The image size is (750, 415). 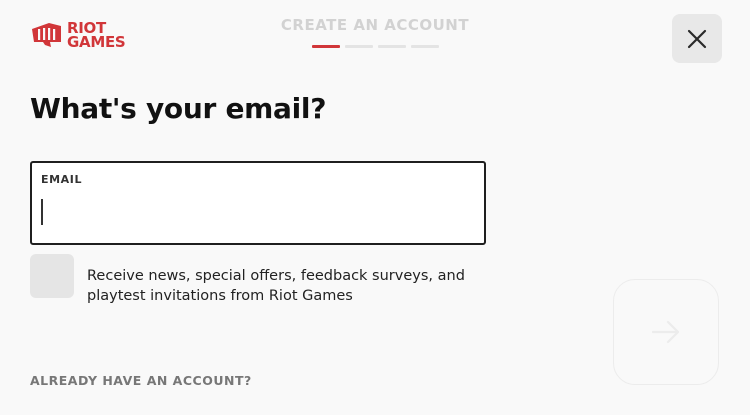 I want to click on step-progress, so click(x=375, y=46).